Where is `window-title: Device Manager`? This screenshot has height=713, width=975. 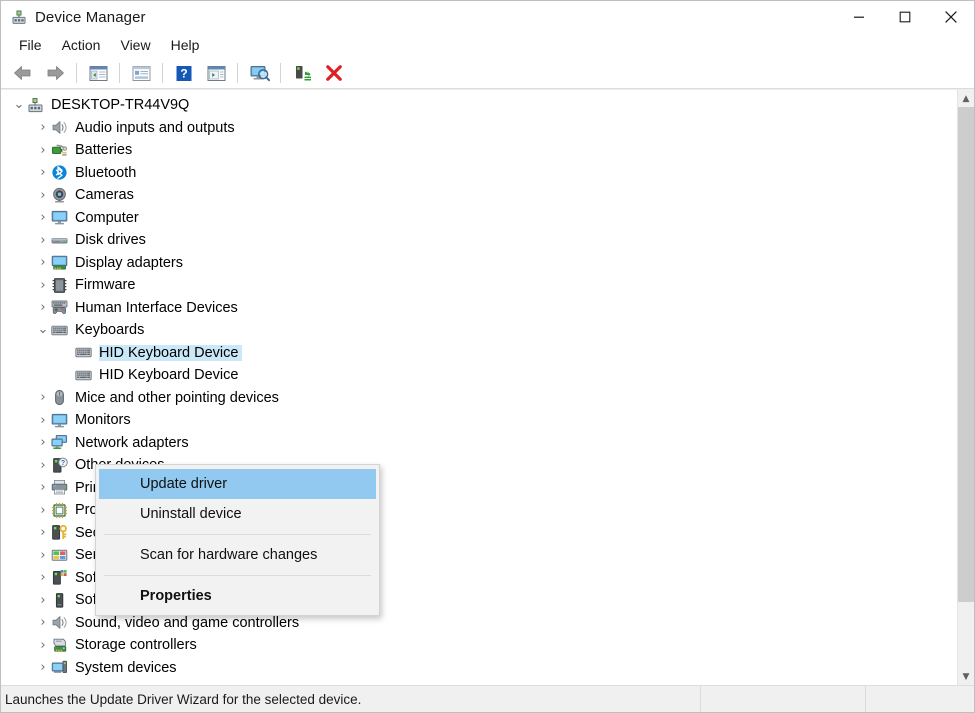
window-title: Device Manager is located at coordinates (90, 17).